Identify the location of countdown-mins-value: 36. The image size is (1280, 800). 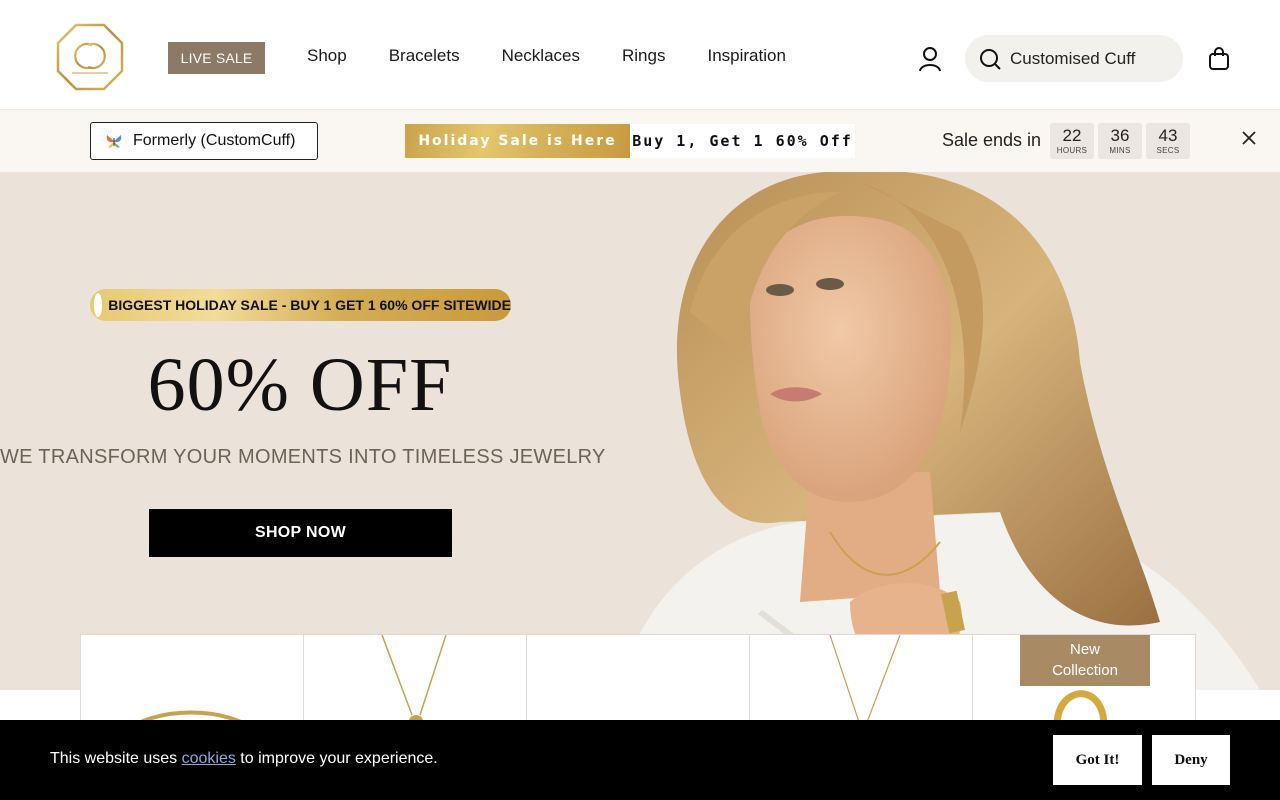
(1120, 135).